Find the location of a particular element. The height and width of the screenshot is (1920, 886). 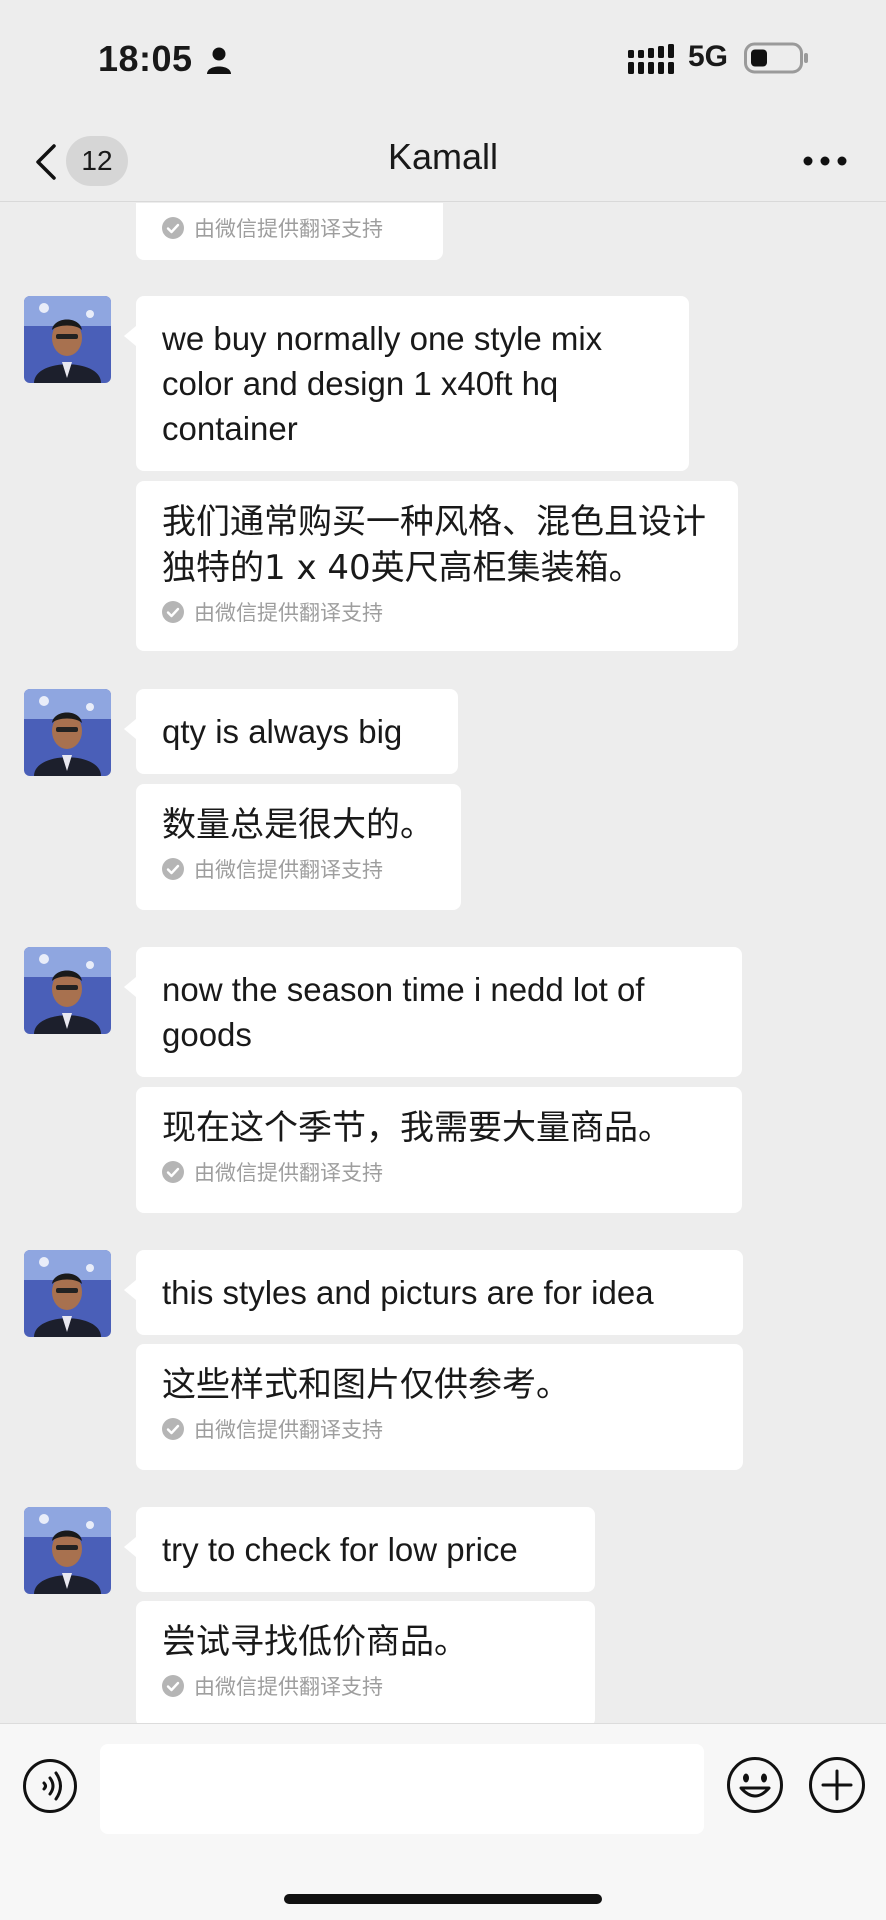

translation-bubble: 现在这个季节，我需要大量商品。 由微信提供翻译支持 is located at coordinates (439, 1150).